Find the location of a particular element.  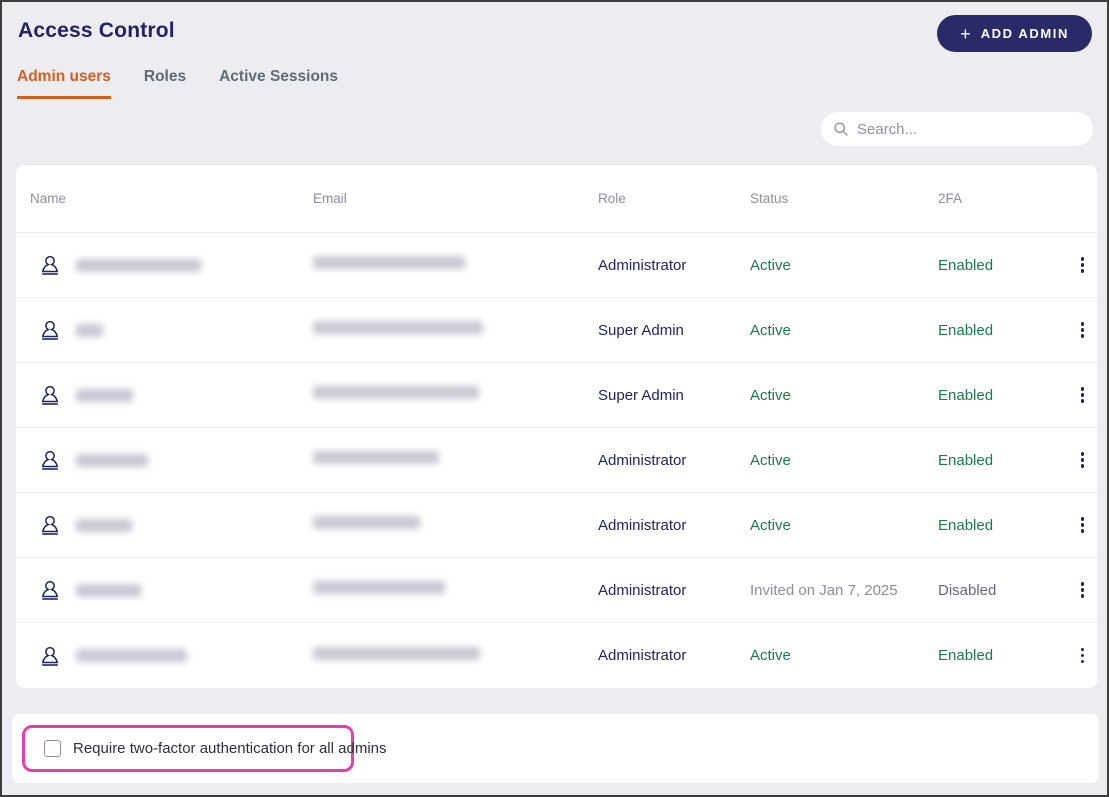

column-header-name: Name is located at coordinates (48, 198).